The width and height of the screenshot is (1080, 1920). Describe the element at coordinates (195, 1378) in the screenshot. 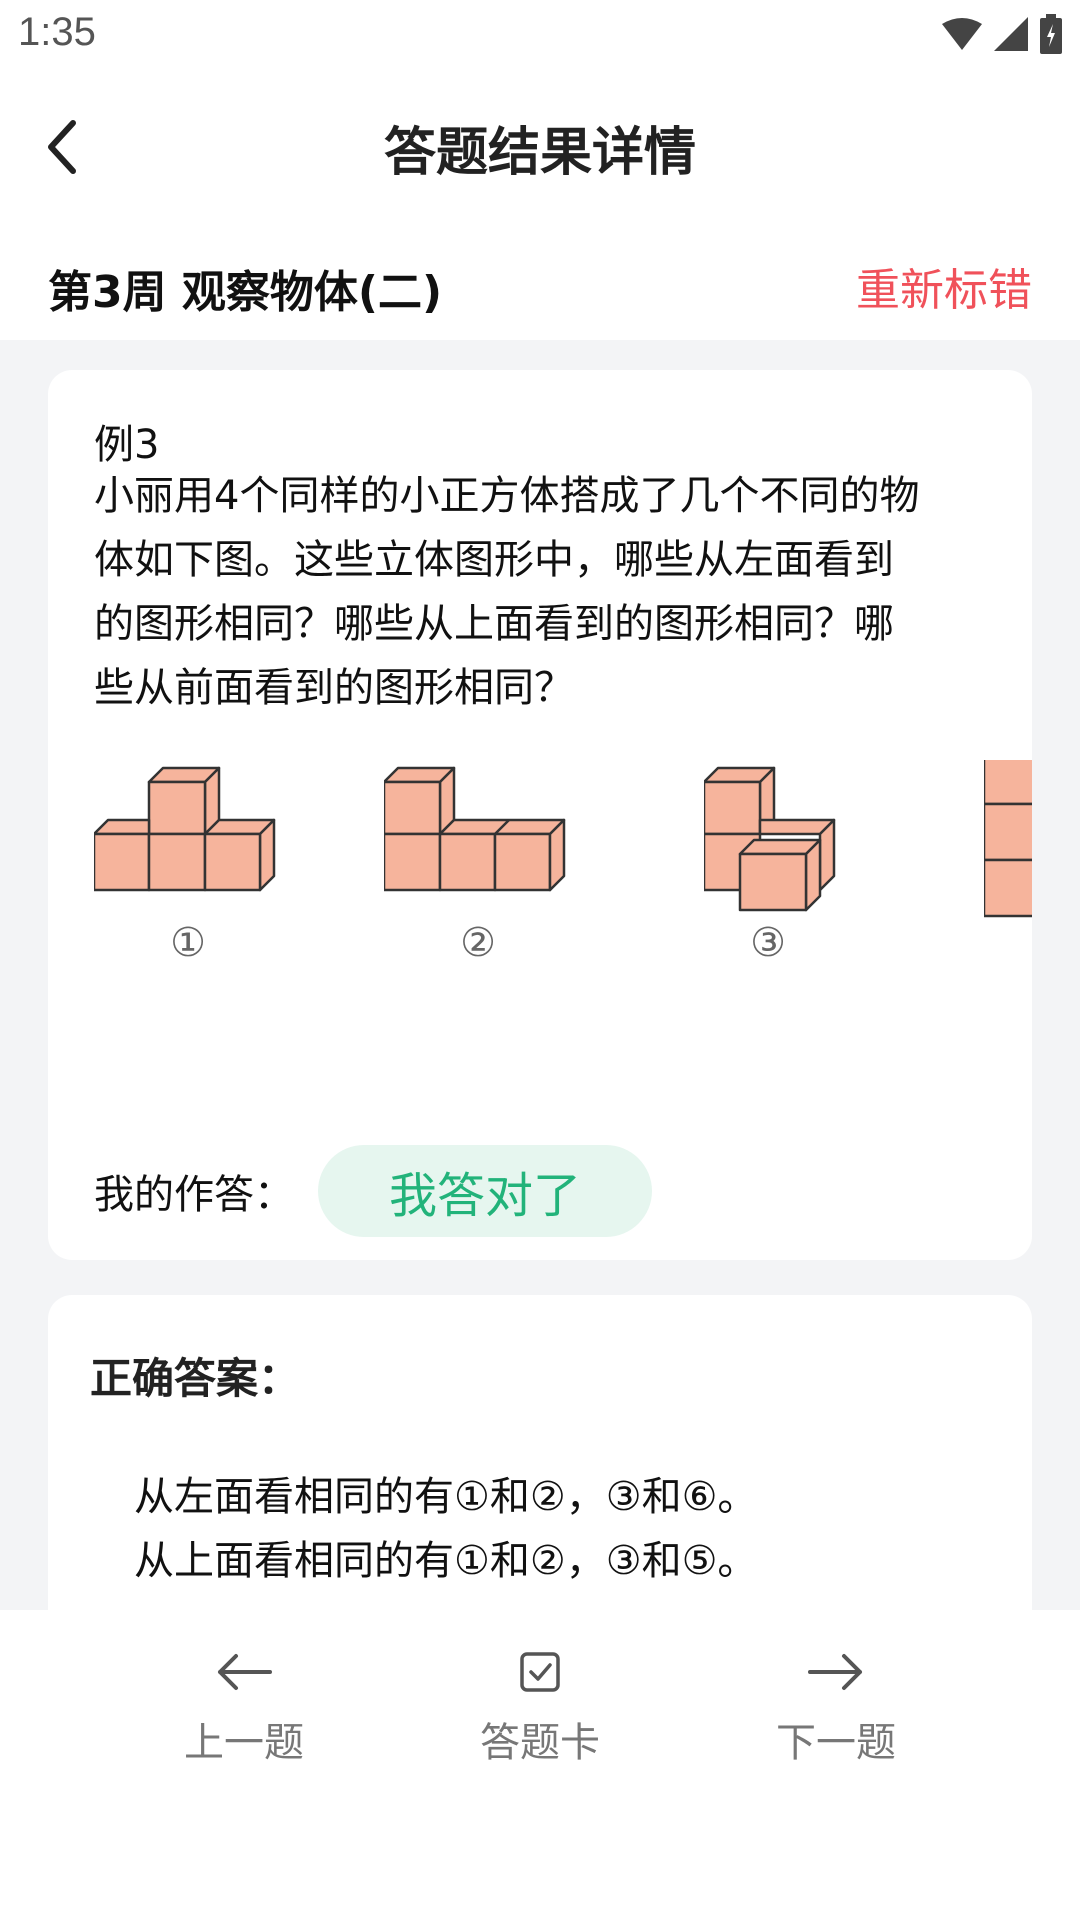

I see `correct-answer-title: 正确答案：` at that location.